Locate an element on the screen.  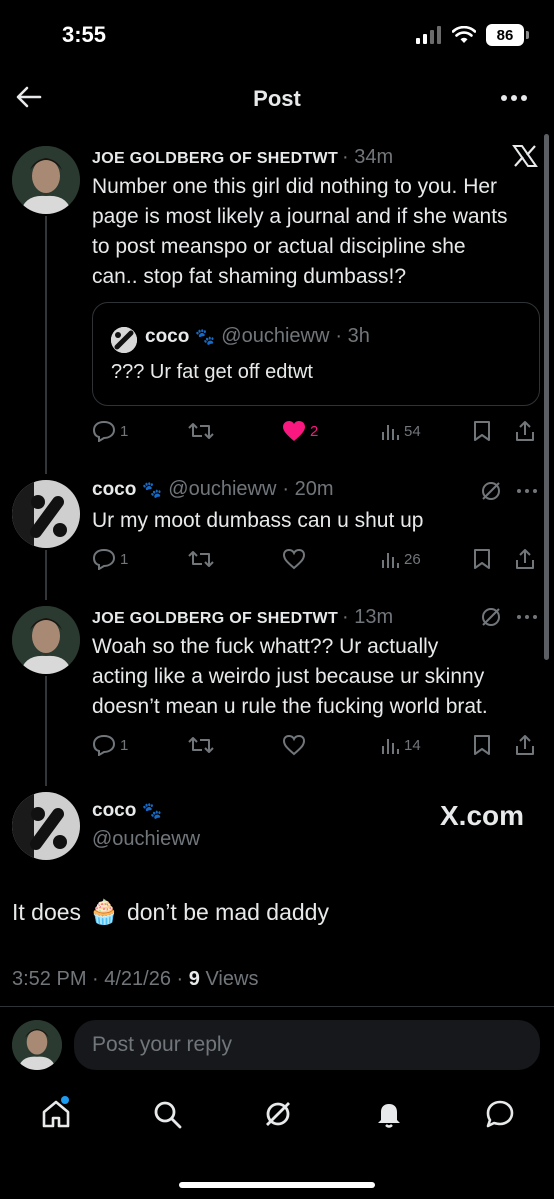
tweet-actions: 1 26 is located at coordinates (317, 559).